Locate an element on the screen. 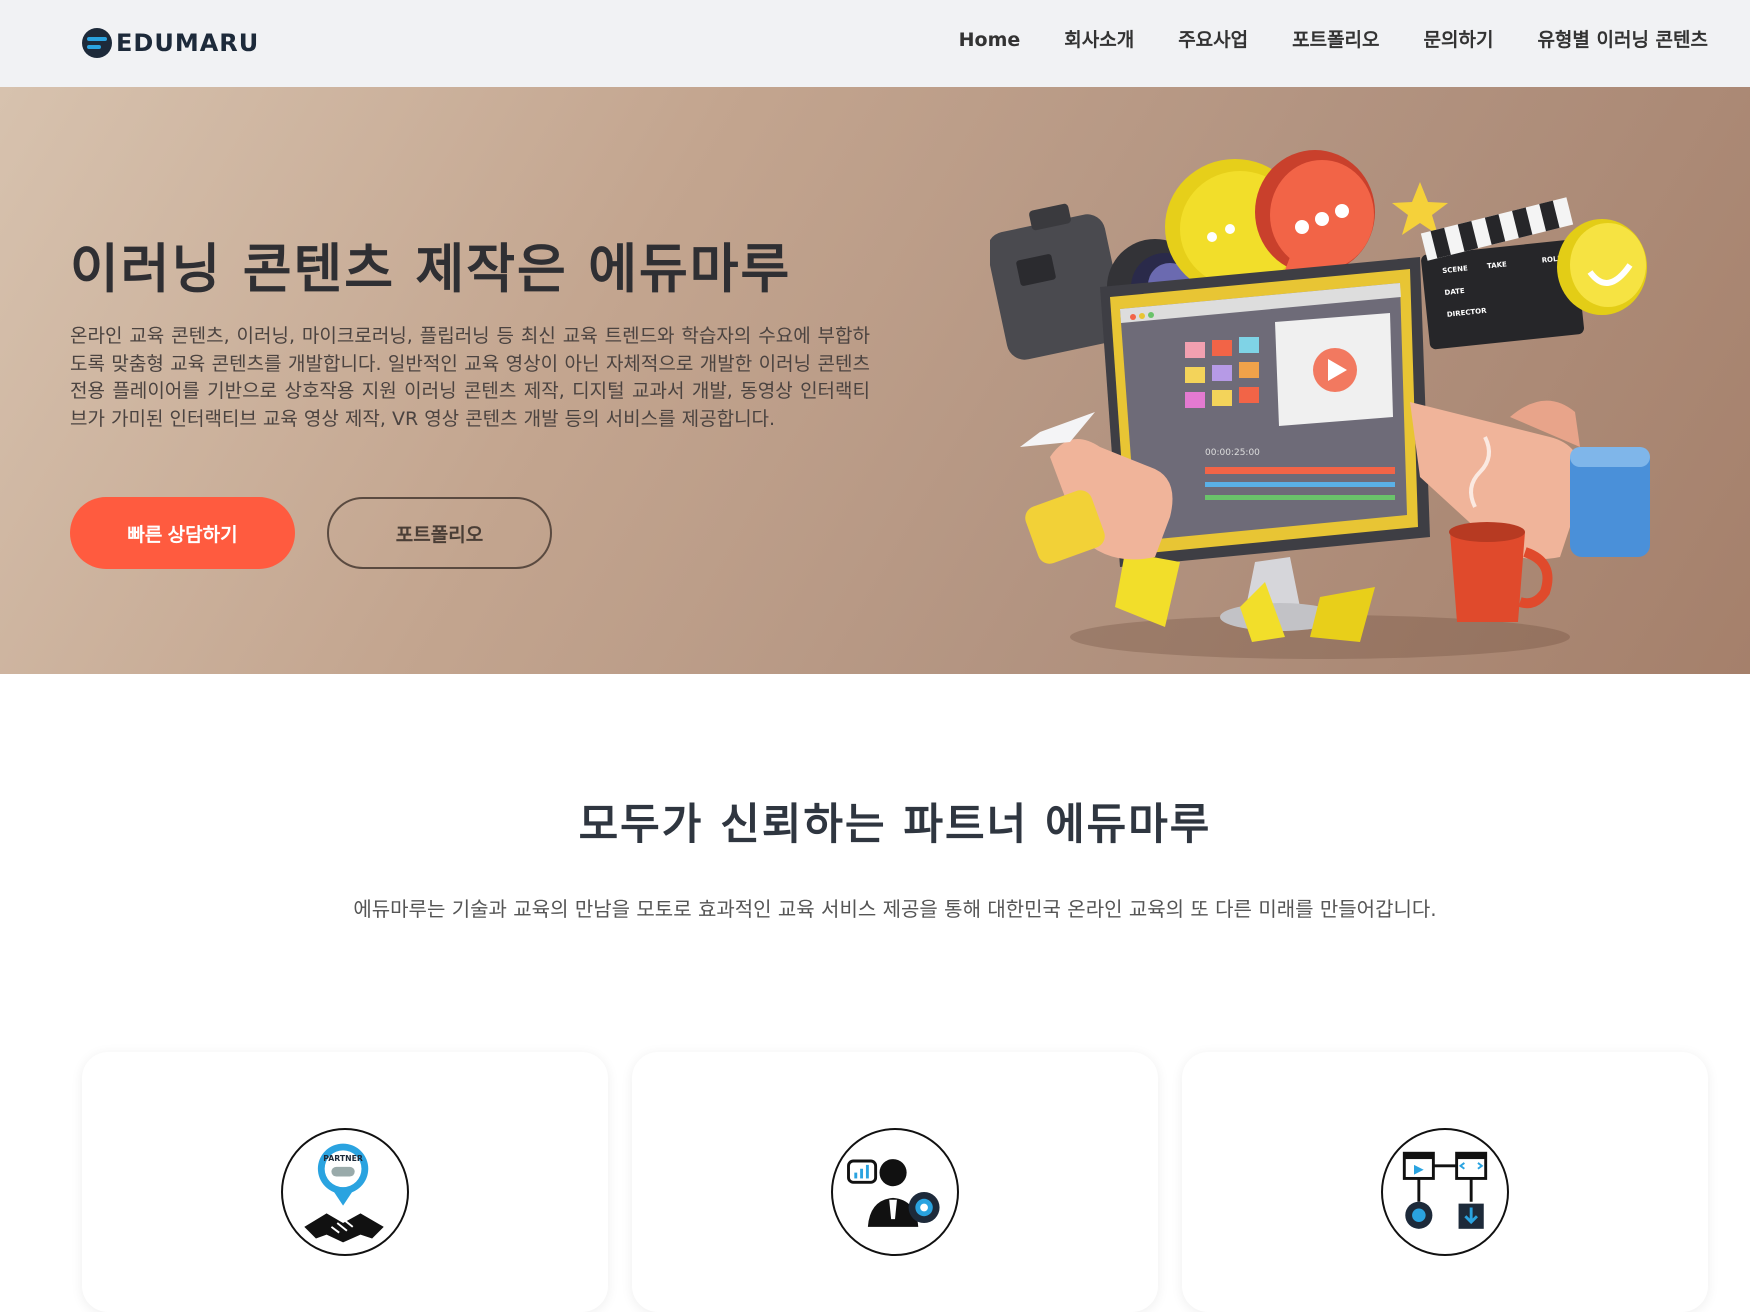  logo-mark-icon is located at coordinates (97, 43).